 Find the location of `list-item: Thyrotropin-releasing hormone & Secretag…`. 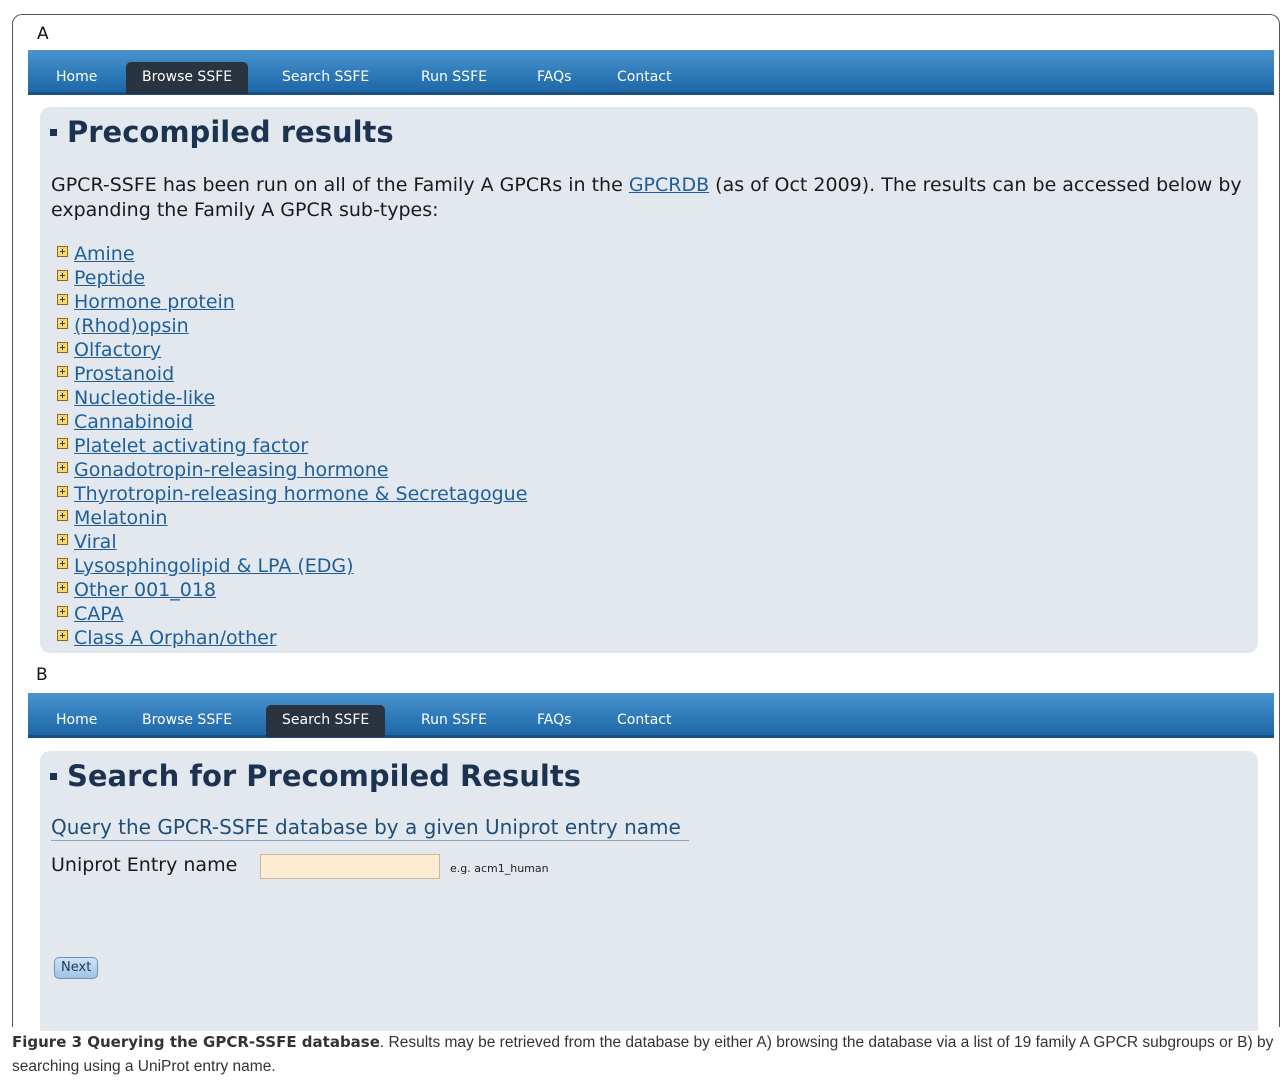

list-item: Thyrotropin-releasing hormone & Secretag… is located at coordinates (292, 494).